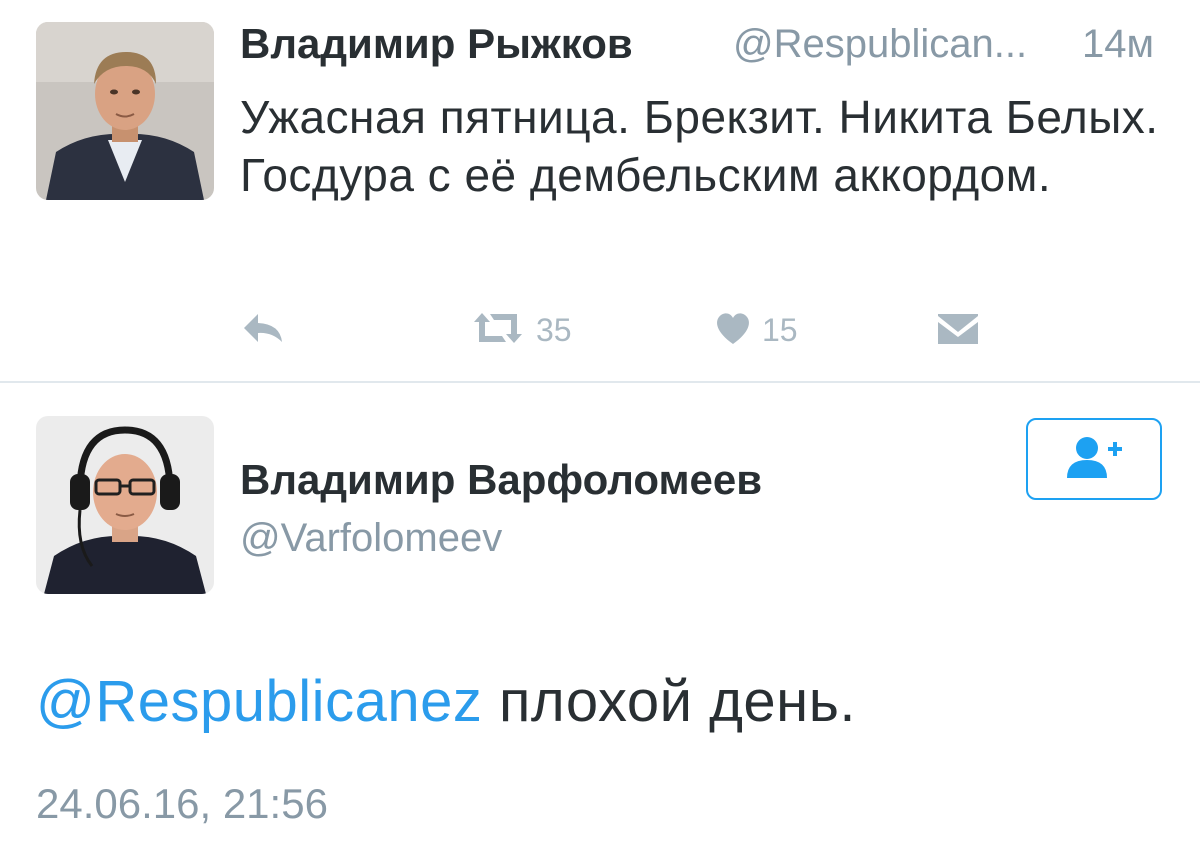 Image resolution: width=1200 pixels, height=858 pixels. Describe the element at coordinates (1118, 44) in the screenshot. I see `tweet-time: 14м` at that location.